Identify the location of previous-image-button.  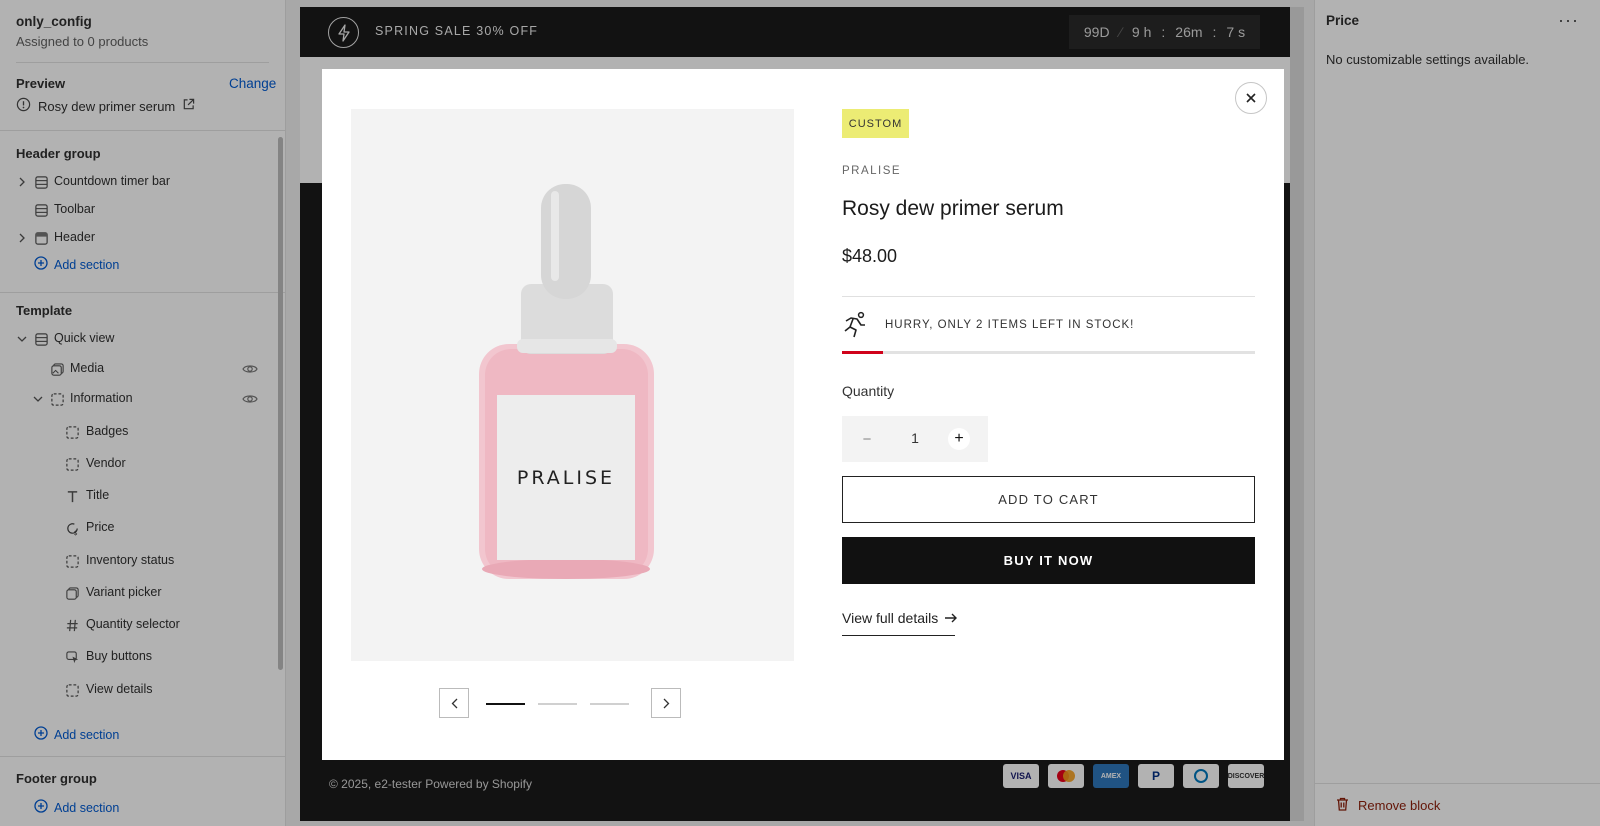
(454, 703).